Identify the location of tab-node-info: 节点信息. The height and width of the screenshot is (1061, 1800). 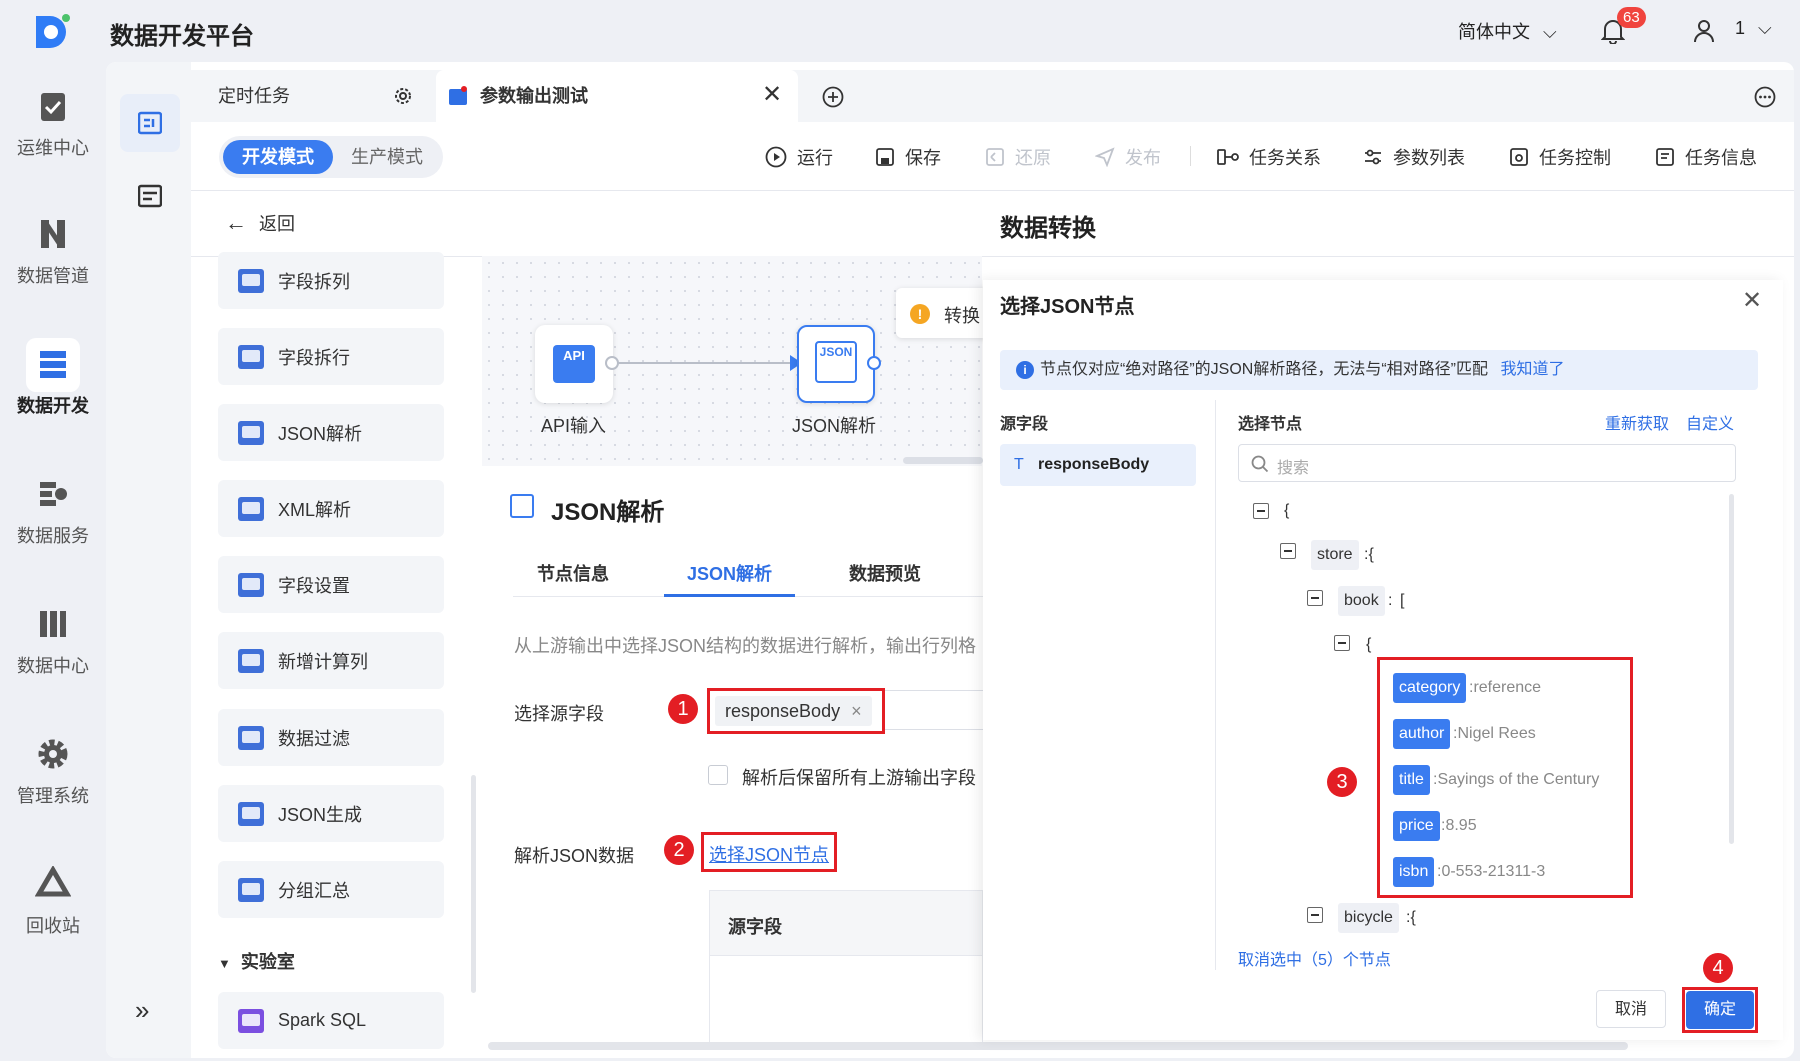
(573, 573).